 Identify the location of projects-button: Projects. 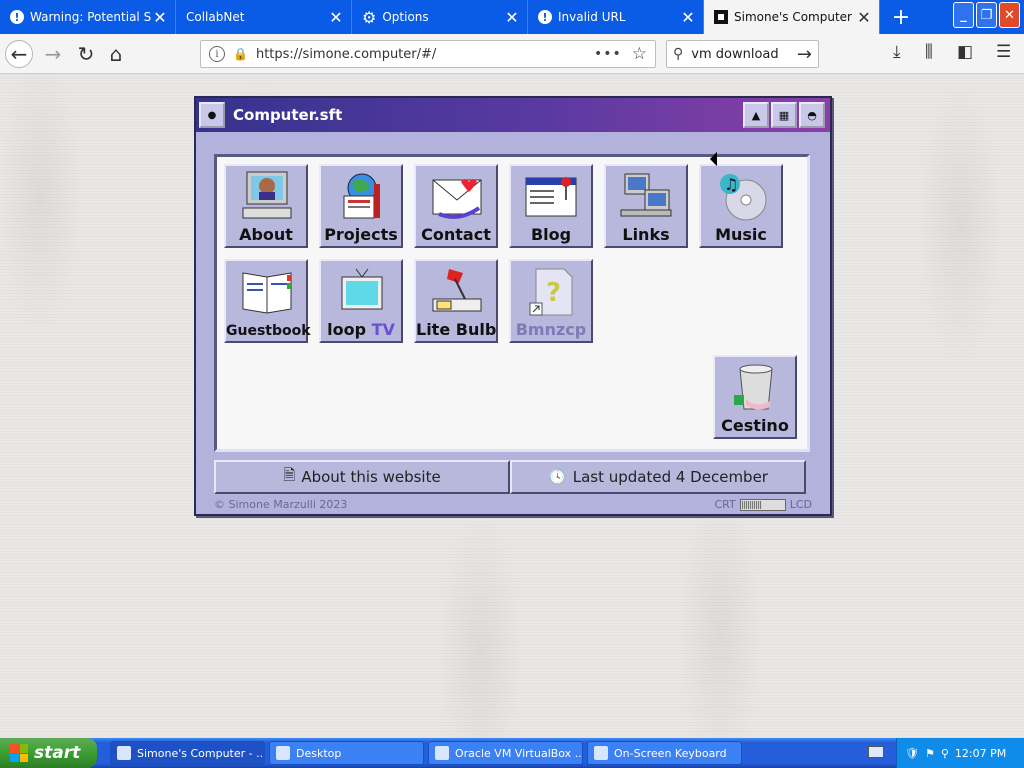
(361, 206).